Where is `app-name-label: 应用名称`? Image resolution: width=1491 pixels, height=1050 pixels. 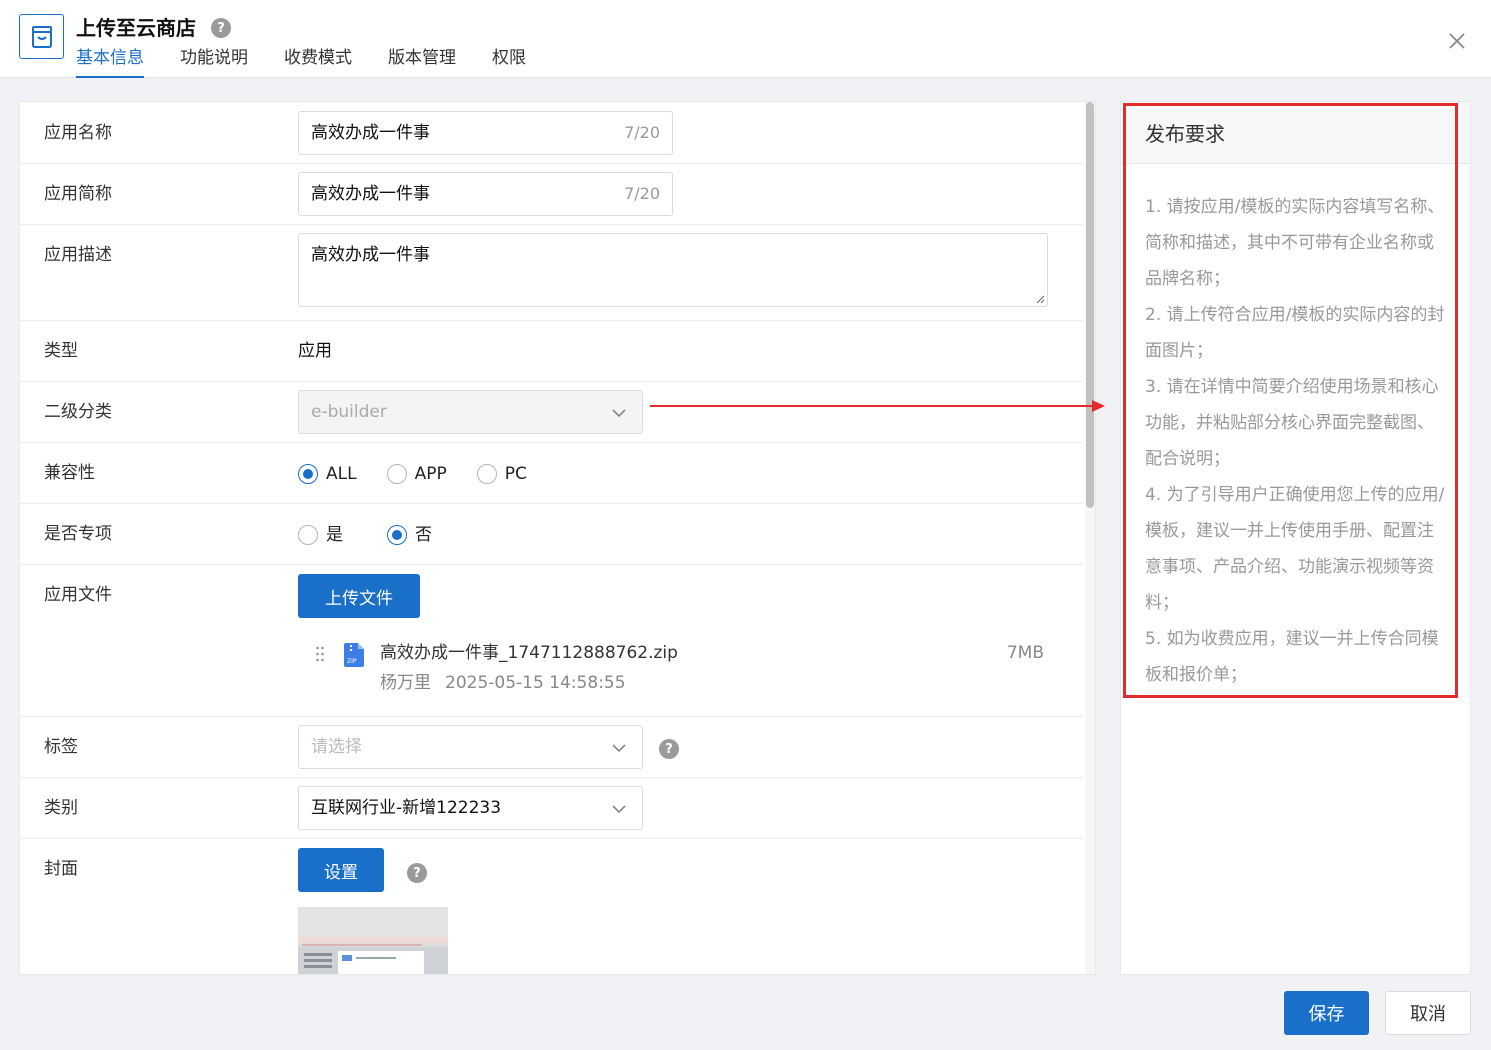 app-name-label: 应用名称 is located at coordinates (78, 133).